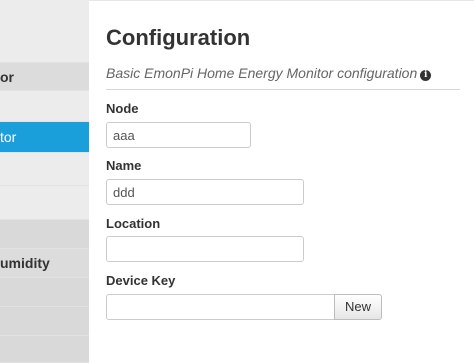 This screenshot has width=474, height=363. I want to click on sidebar-item-label: umidity, so click(25, 263).